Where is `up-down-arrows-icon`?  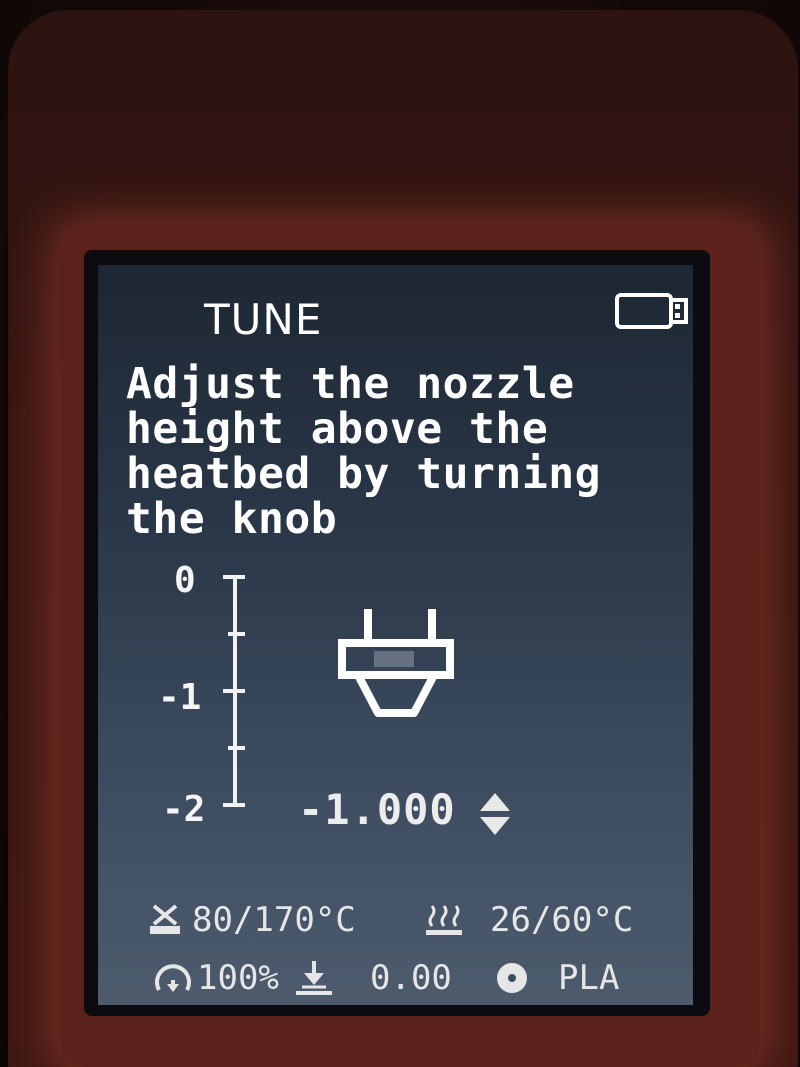 up-down-arrows-icon is located at coordinates (495, 814).